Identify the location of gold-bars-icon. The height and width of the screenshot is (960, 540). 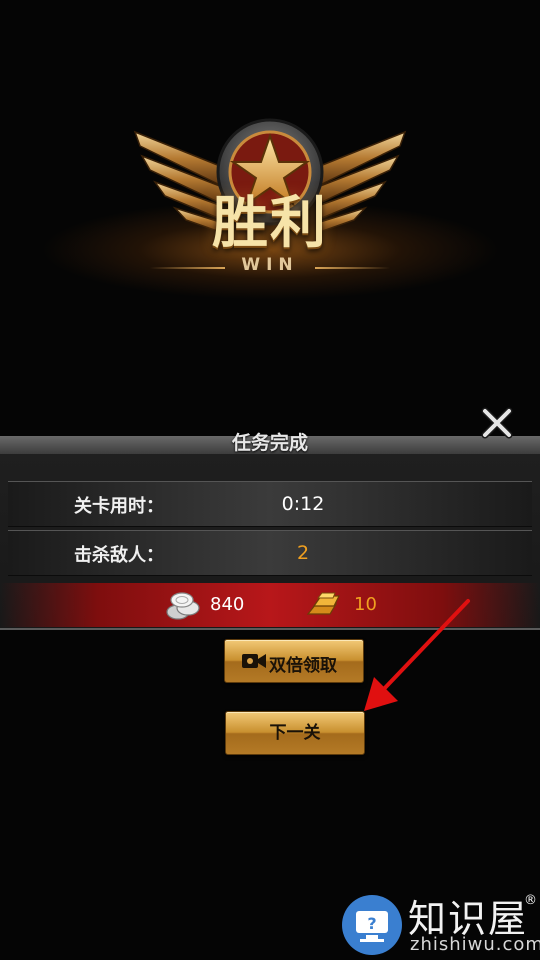
(323, 603).